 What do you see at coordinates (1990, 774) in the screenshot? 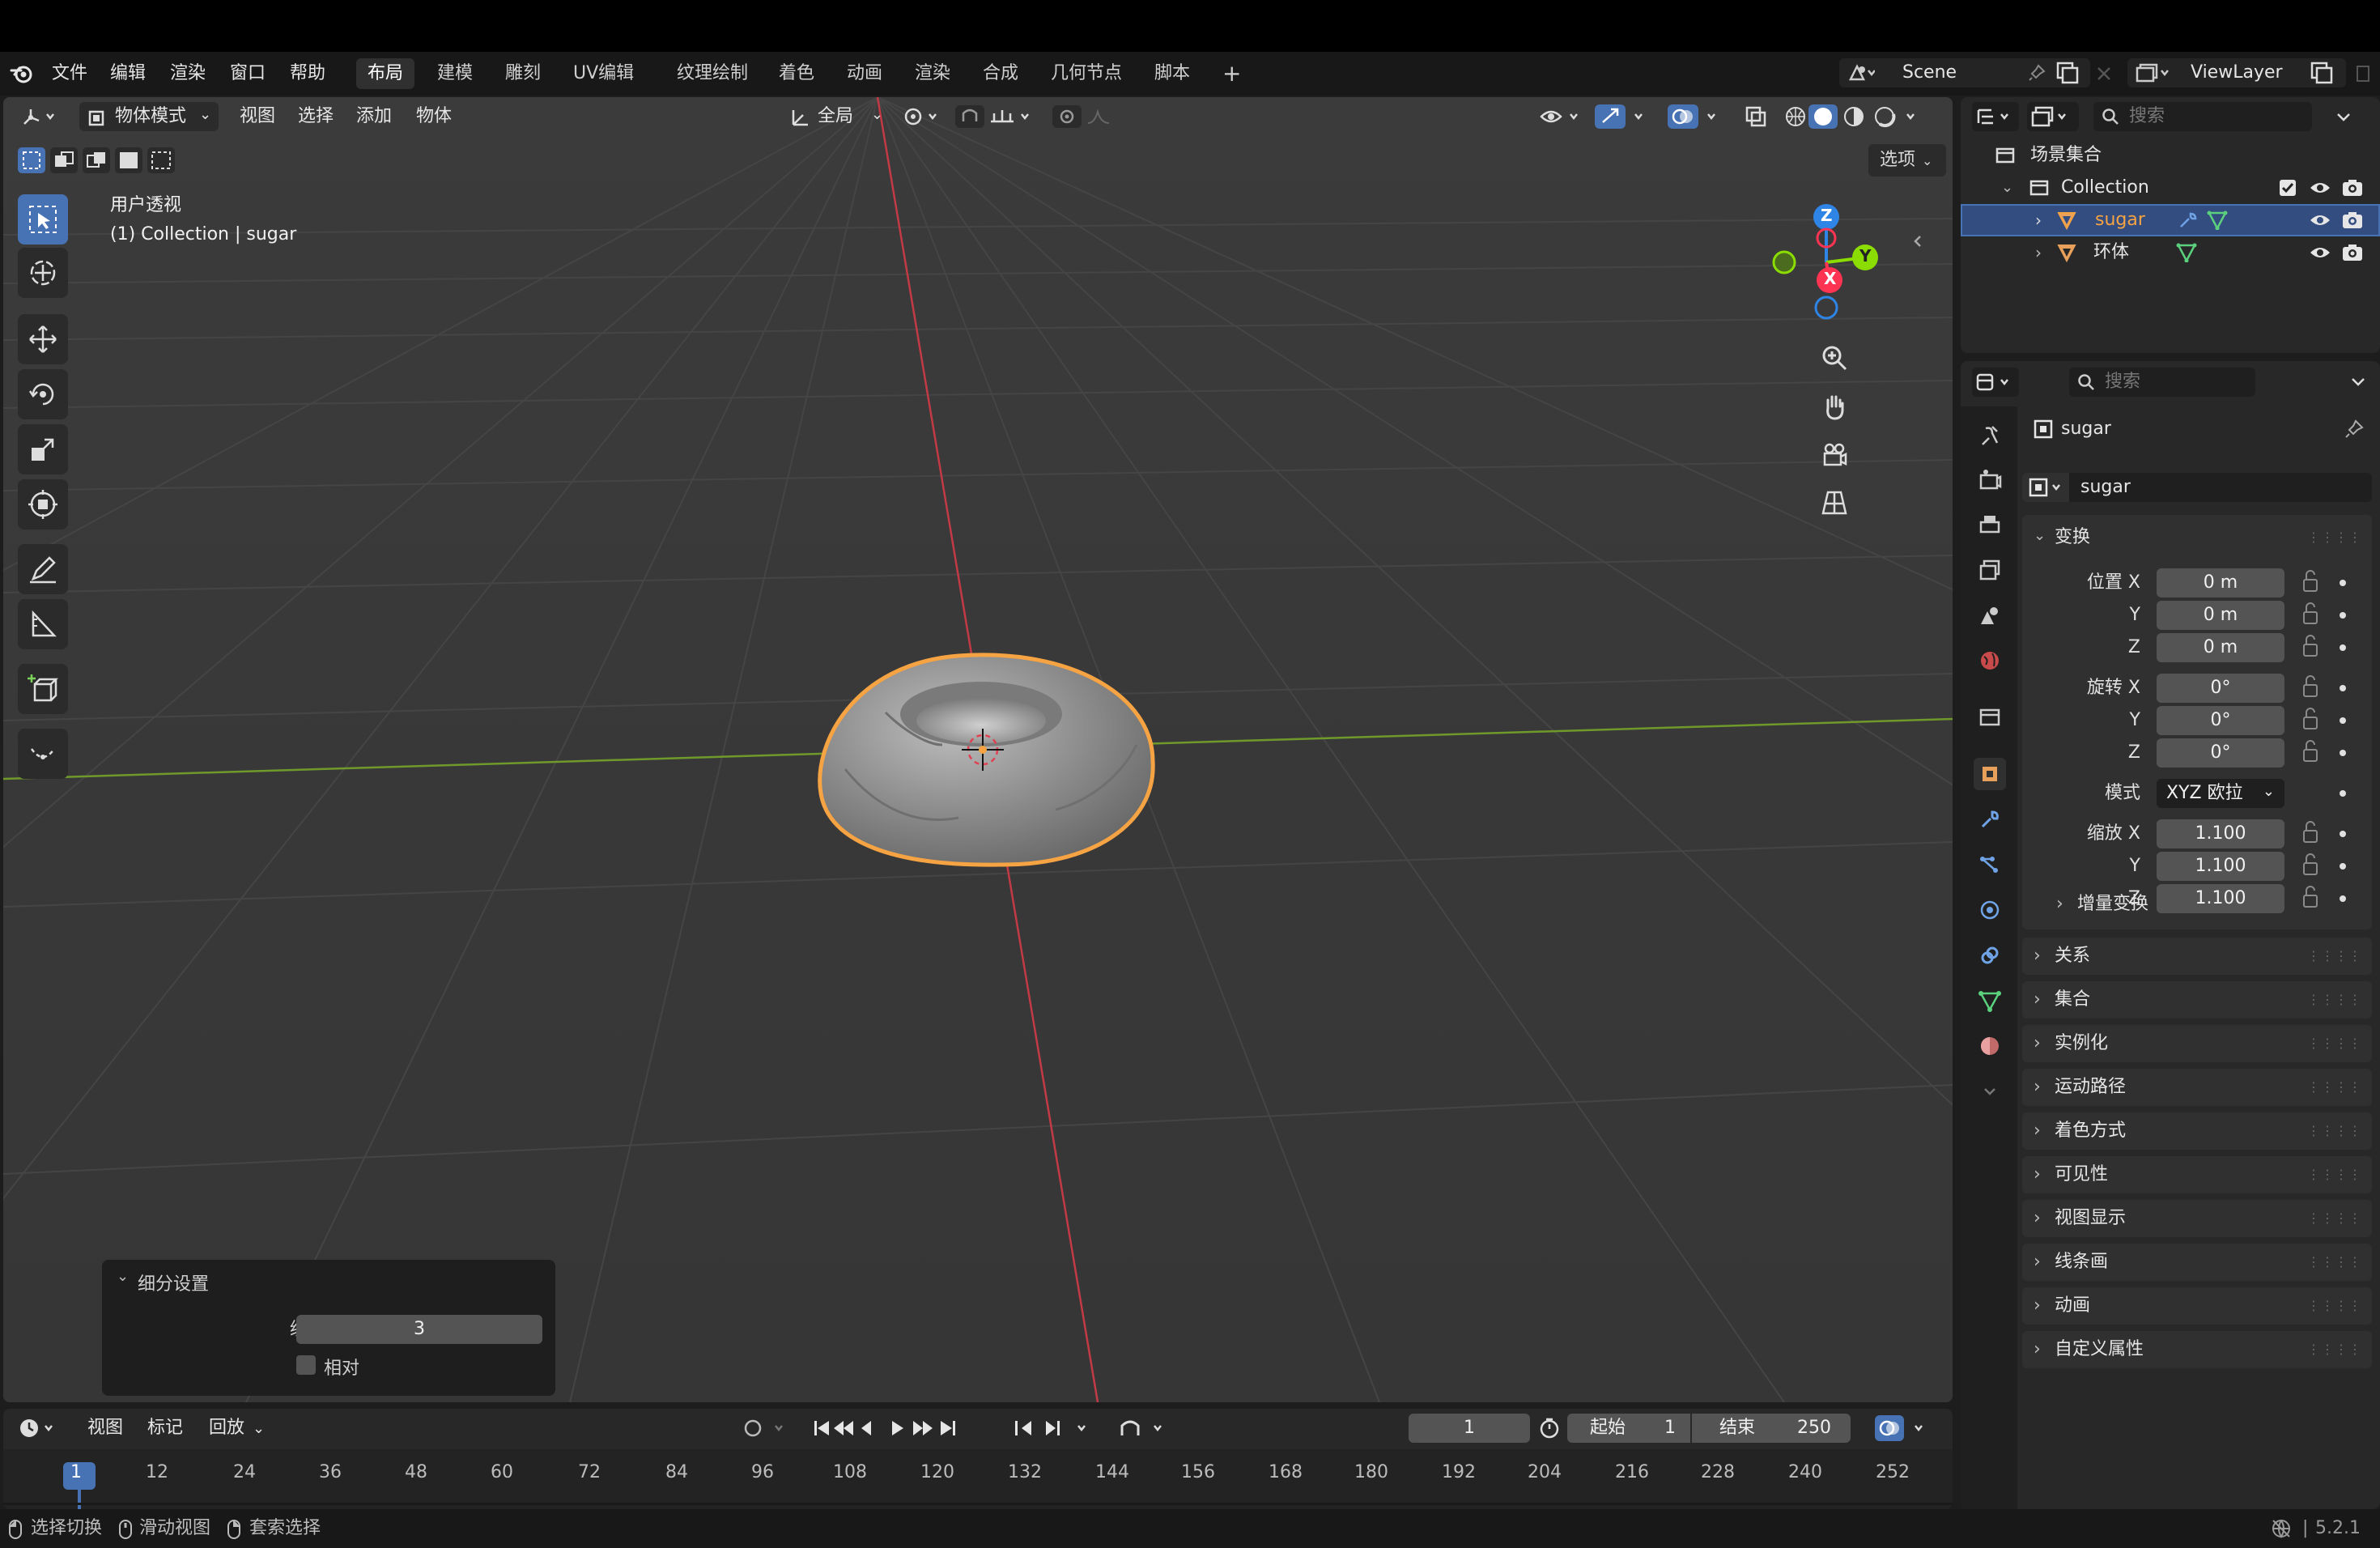
I see `object-tab-icon` at bounding box center [1990, 774].